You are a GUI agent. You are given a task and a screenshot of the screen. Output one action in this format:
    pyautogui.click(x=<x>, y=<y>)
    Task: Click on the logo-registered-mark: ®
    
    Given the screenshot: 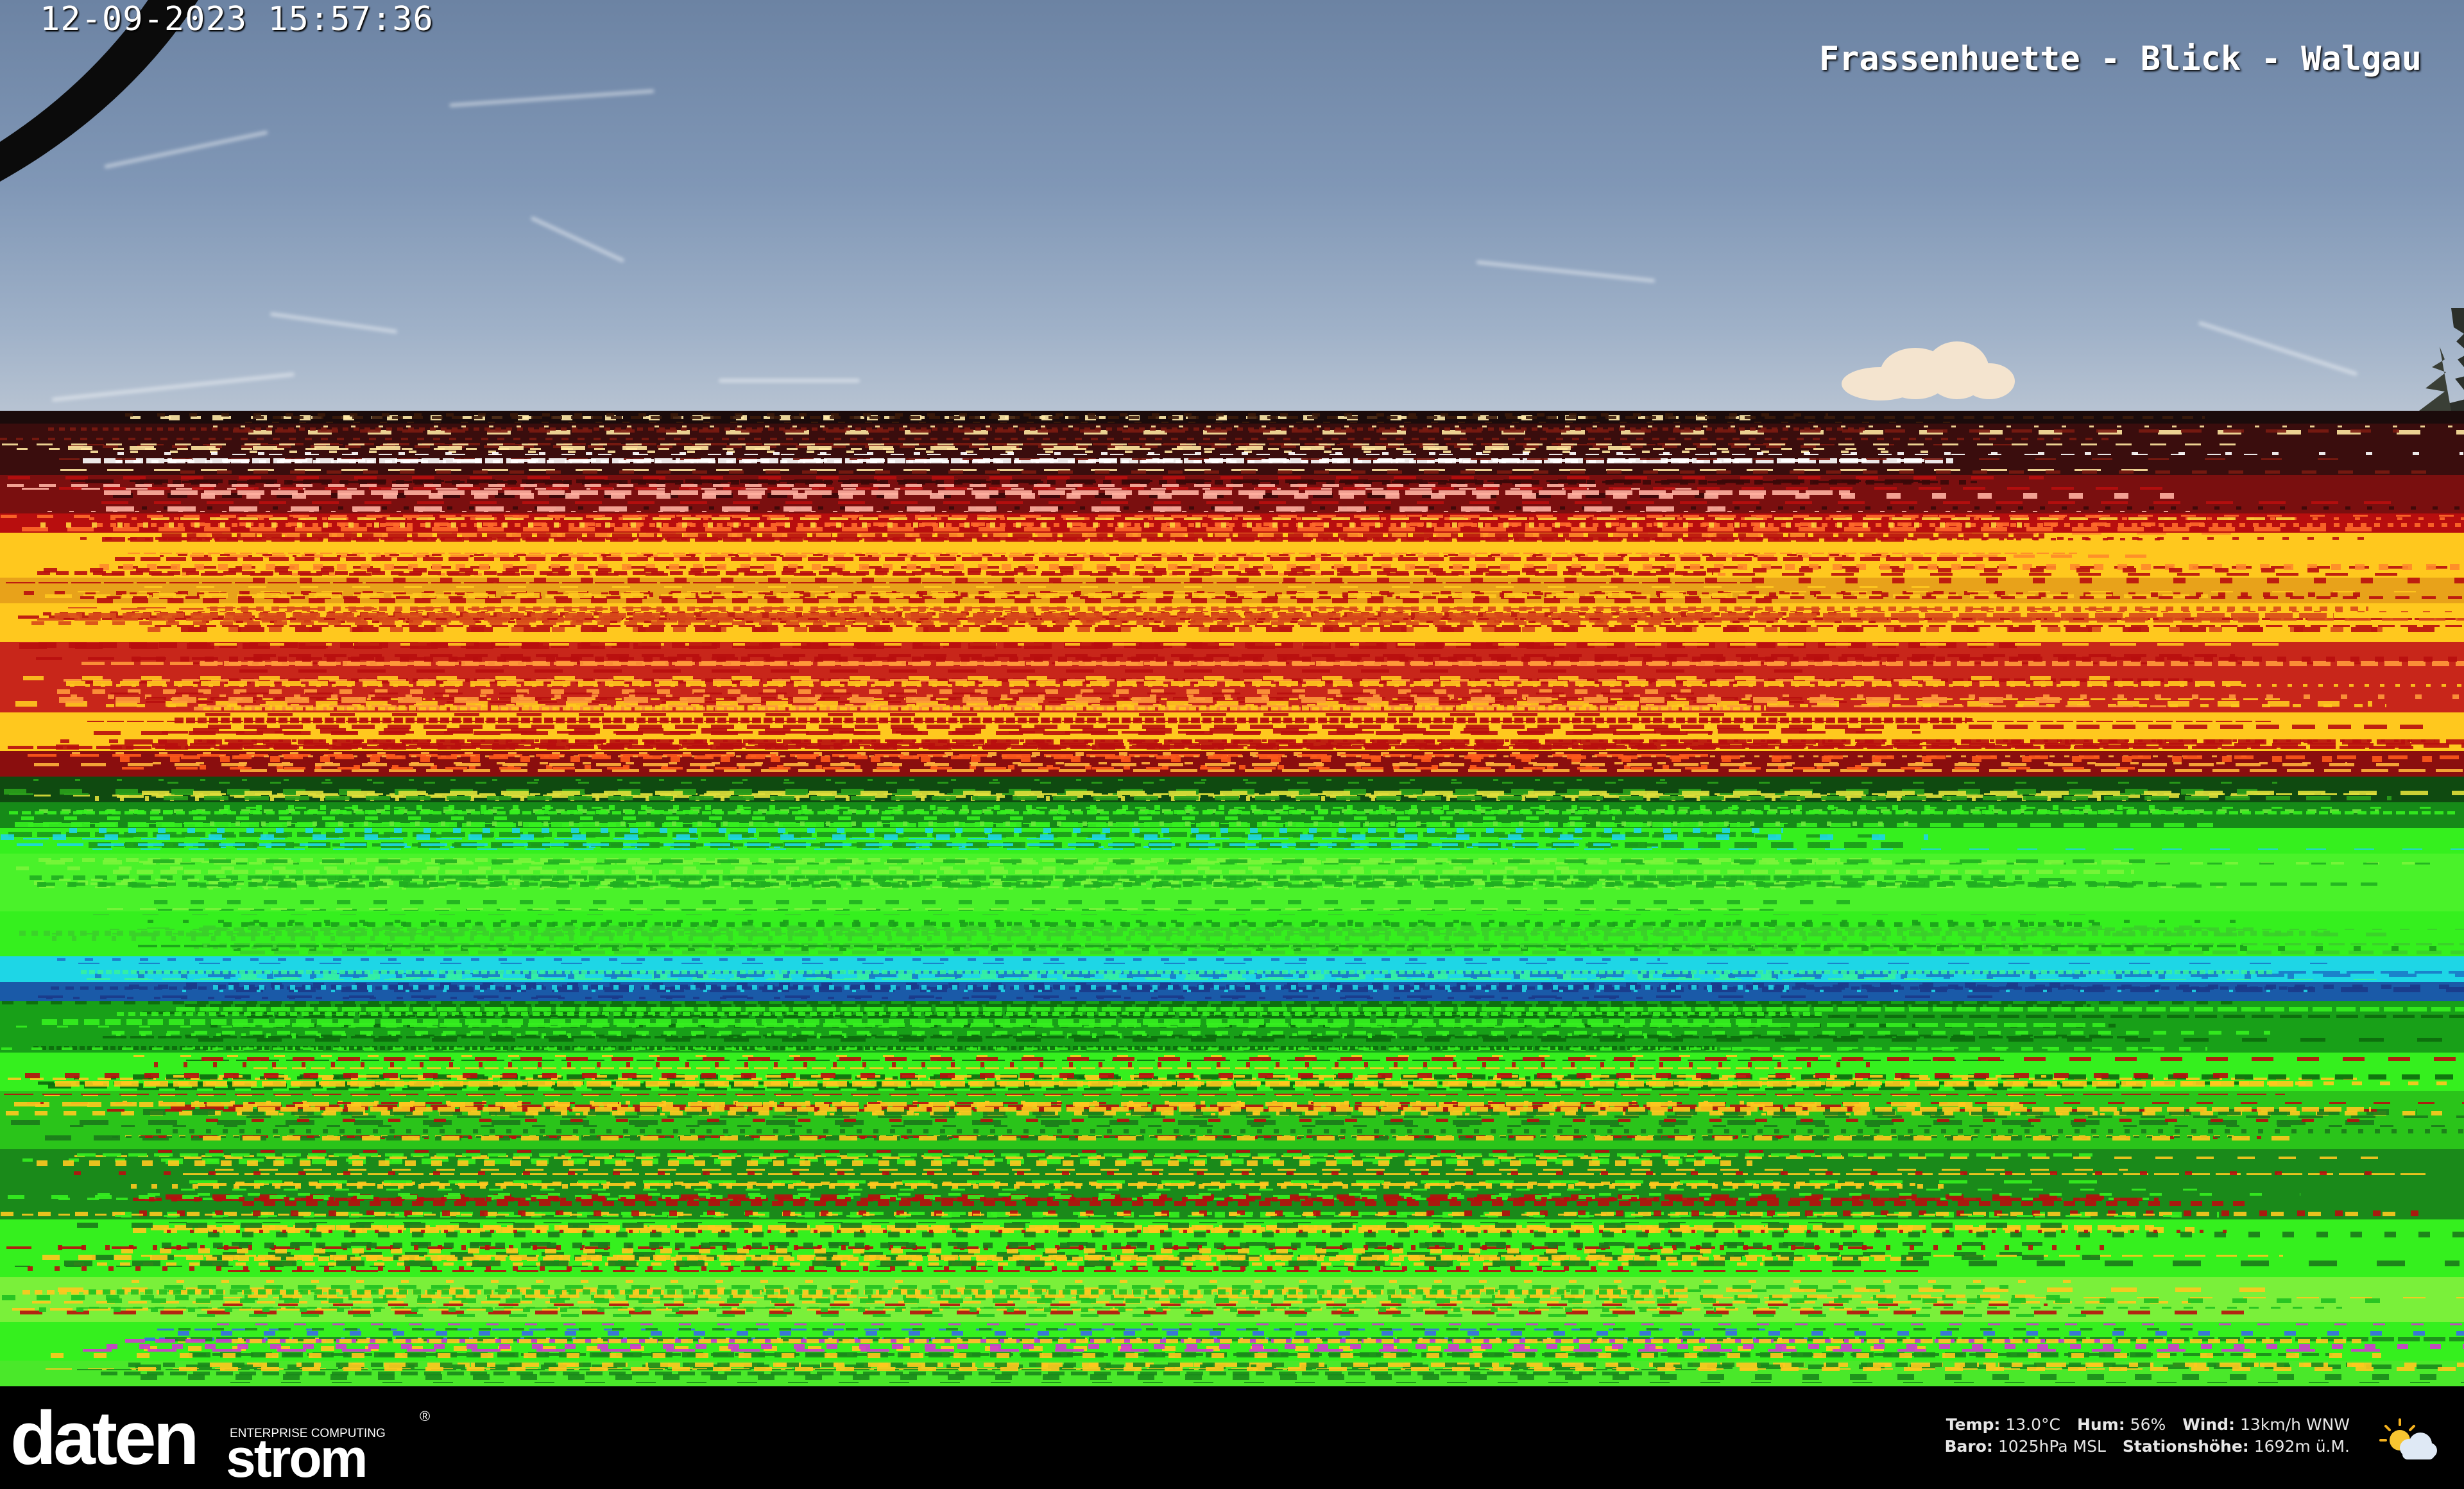 What is the action you would take?
    pyautogui.click(x=426, y=1416)
    